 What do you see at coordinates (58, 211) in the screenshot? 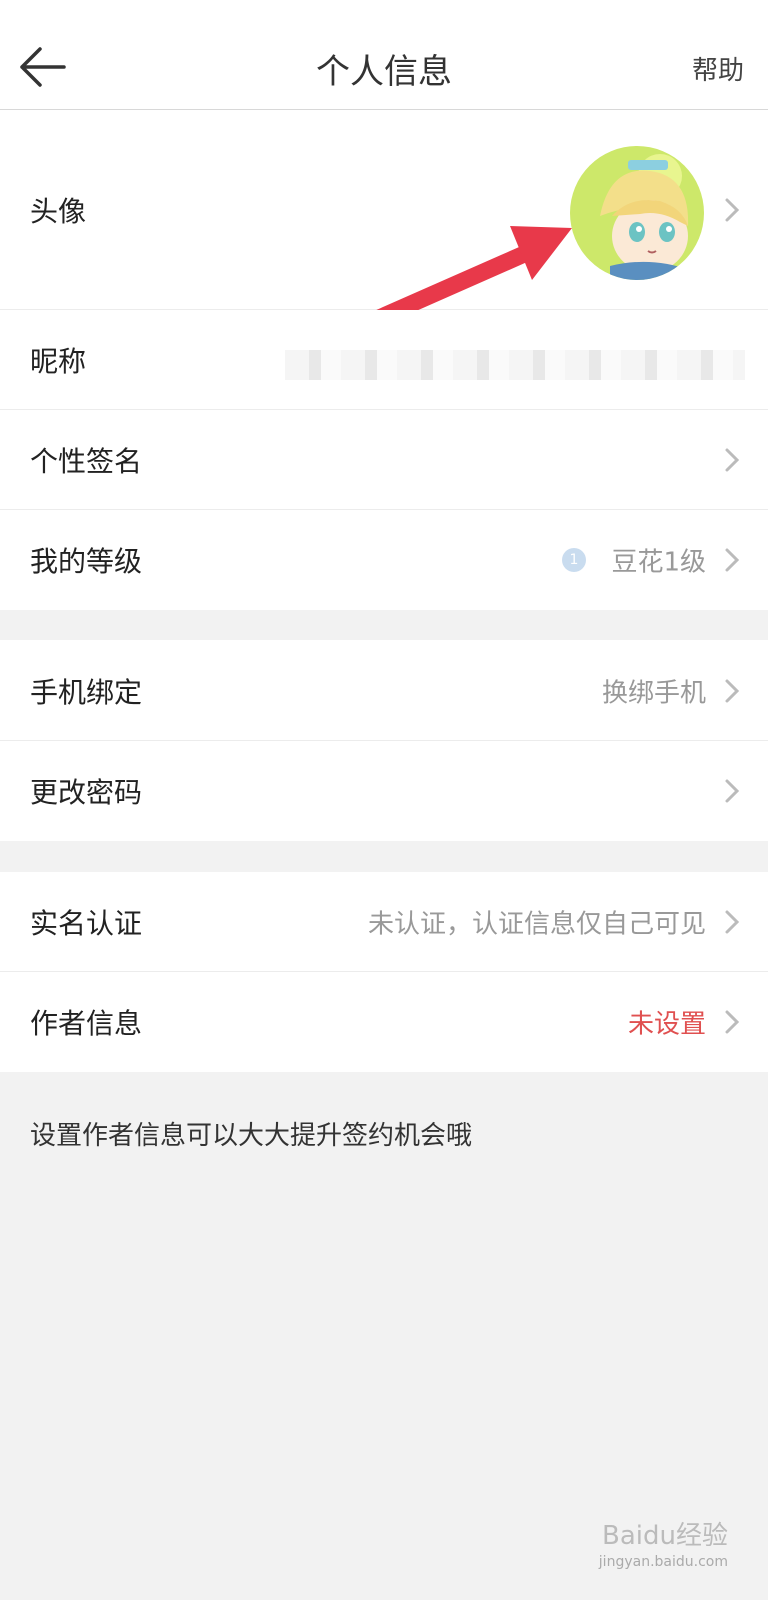
I see `avatar-label: 头像` at bounding box center [58, 211].